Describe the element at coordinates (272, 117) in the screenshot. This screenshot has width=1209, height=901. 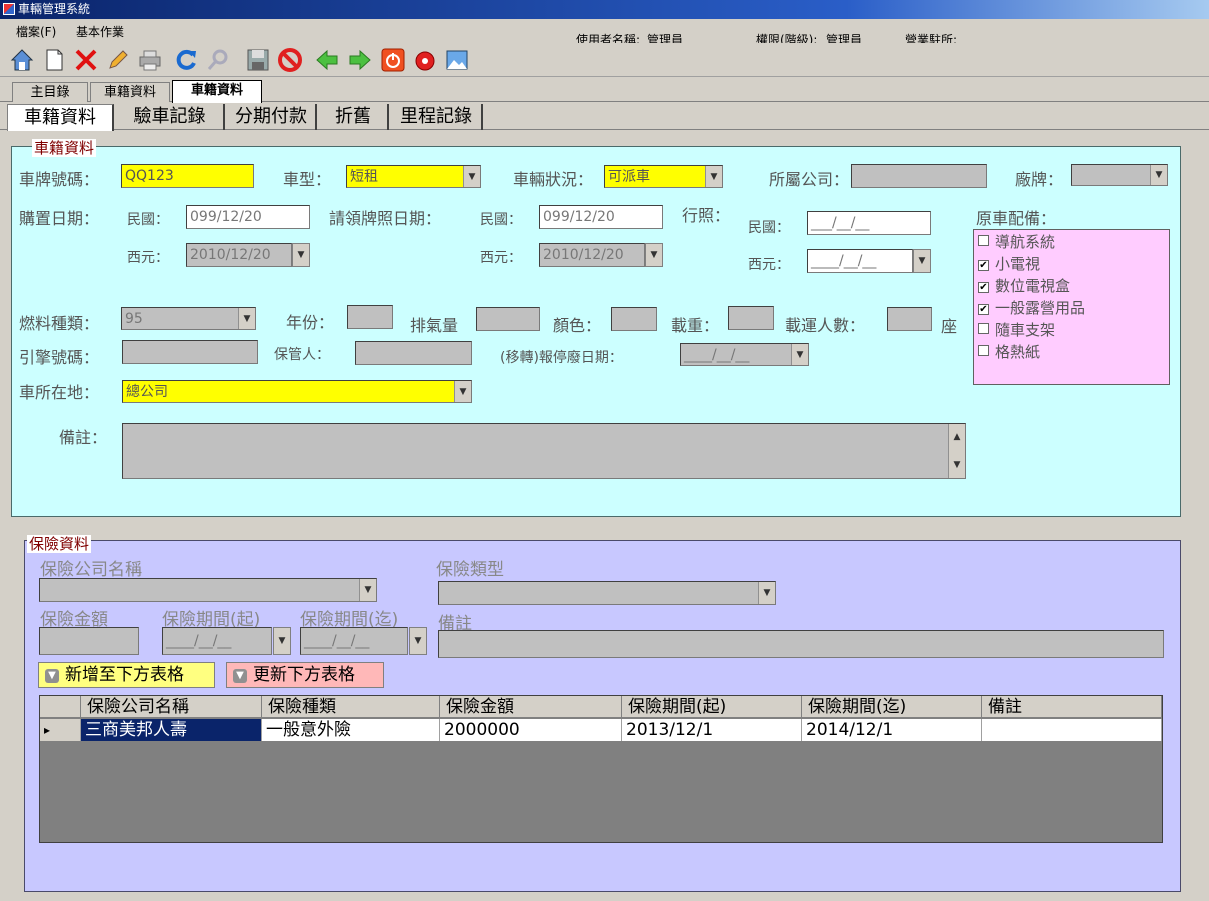
I see `subtab-installment: 分期付款` at that location.